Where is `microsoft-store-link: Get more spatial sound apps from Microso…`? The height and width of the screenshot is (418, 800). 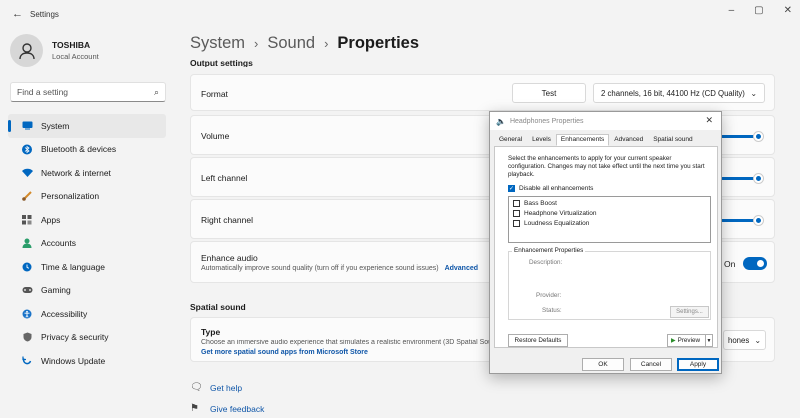 microsoft-store-link: Get more spatial sound apps from Microso… is located at coordinates (284, 352).